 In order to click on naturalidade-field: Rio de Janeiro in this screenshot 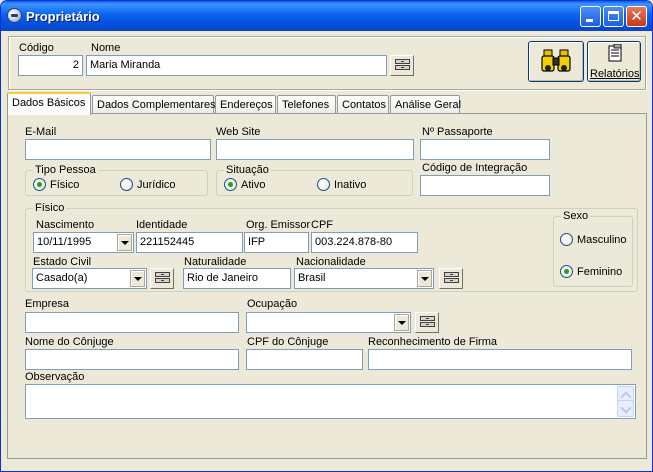, I will do `click(237, 278)`.